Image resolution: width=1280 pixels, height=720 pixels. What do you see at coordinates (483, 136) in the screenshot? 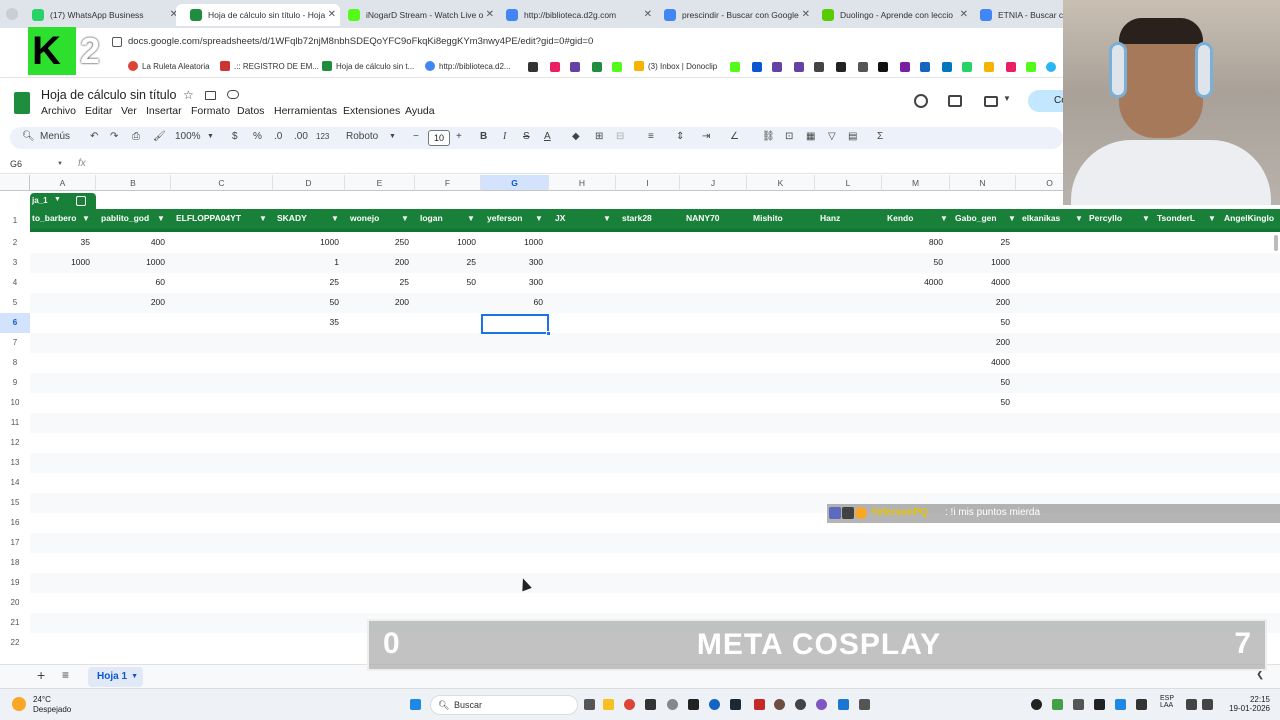
I see `bold-button: B` at bounding box center [483, 136].